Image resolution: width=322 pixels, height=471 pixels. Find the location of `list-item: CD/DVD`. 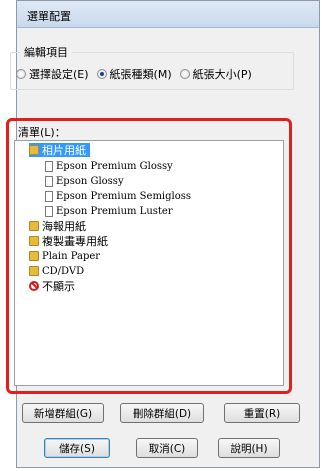

list-item: CD/DVD is located at coordinates (56, 271).